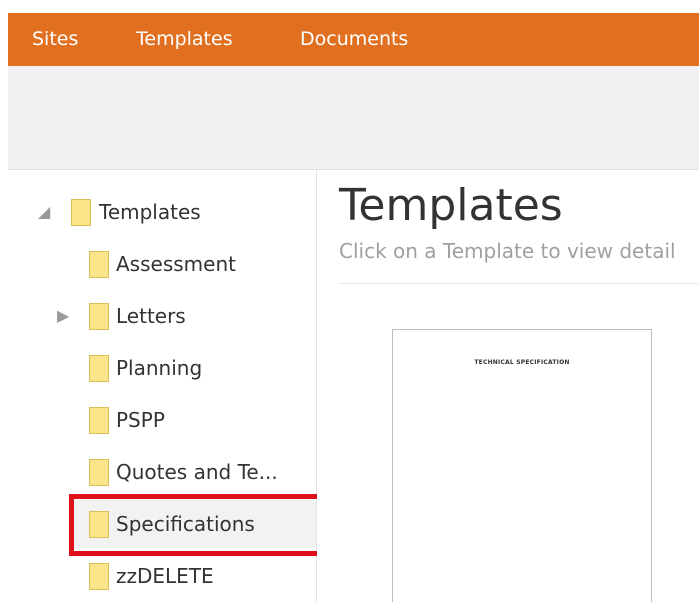  I want to click on template-preview-title: TECHNICAL SPECIFICATION, so click(522, 362).